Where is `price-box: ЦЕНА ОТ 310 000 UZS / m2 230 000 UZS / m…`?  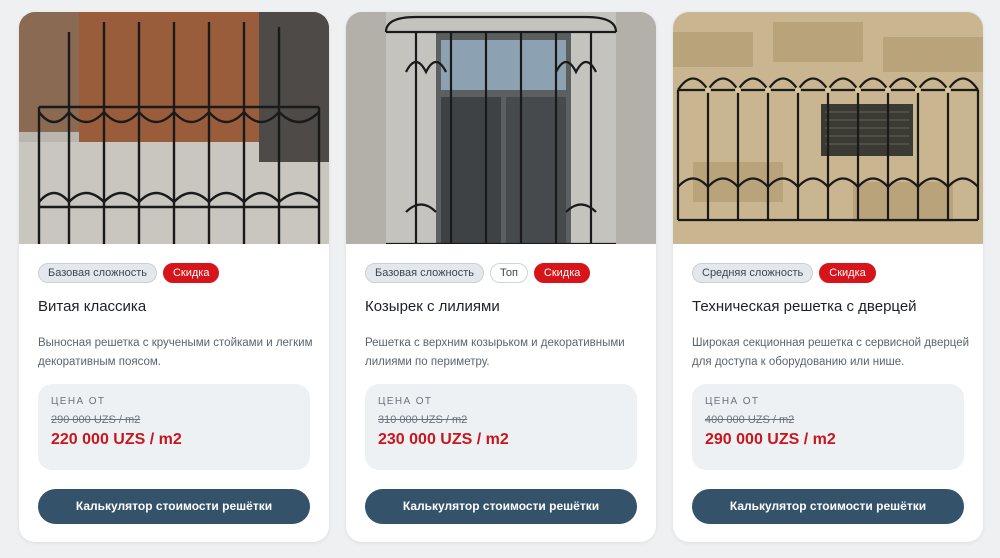
price-box: ЦЕНА ОТ 310 000 UZS / m2 230 000 UZS / m… is located at coordinates (501, 427).